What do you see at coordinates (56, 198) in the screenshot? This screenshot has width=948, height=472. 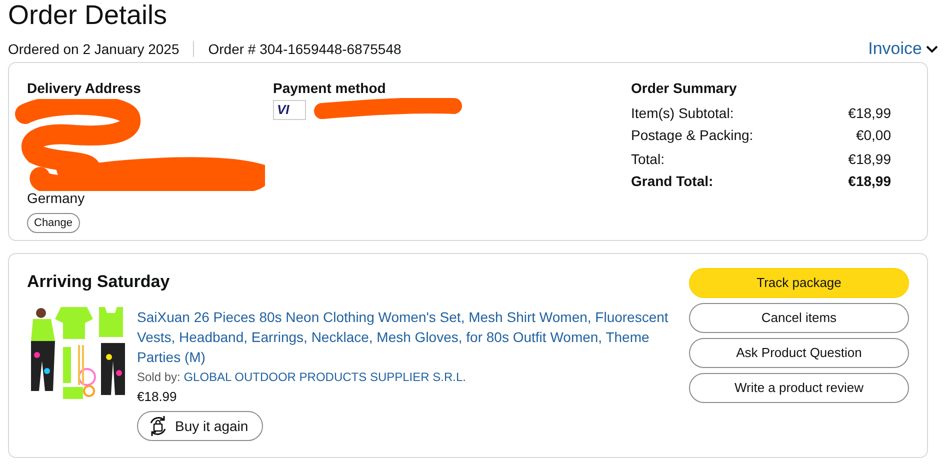 I see `address-country: Germany` at bounding box center [56, 198].